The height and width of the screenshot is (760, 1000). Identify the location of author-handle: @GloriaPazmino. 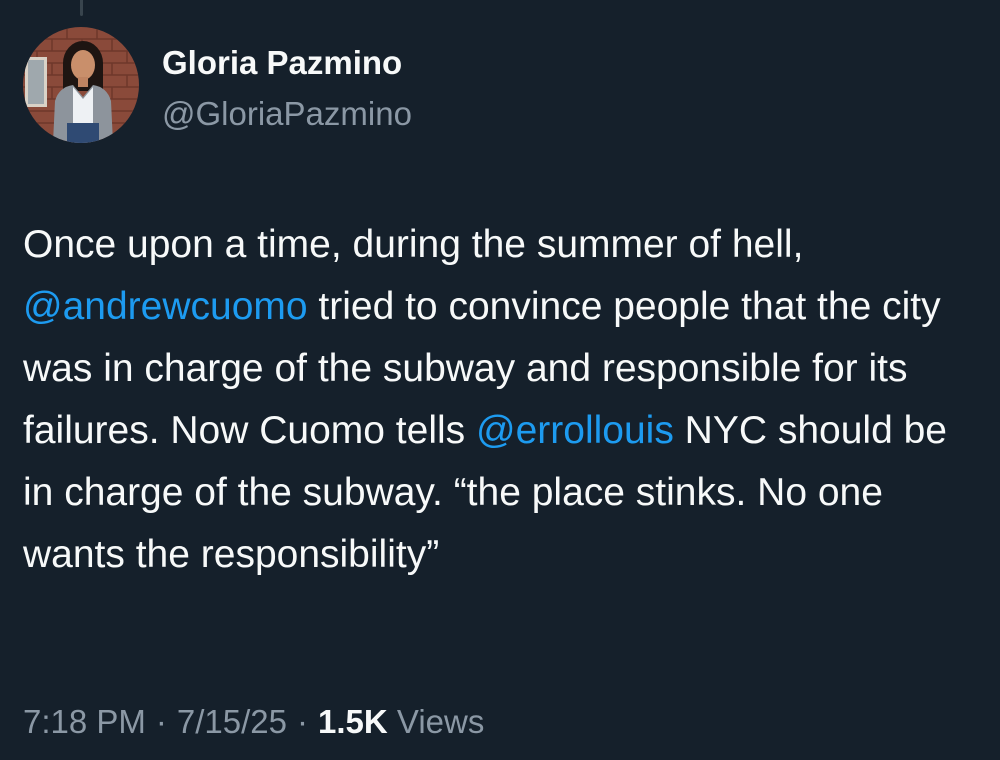
(287, 114).